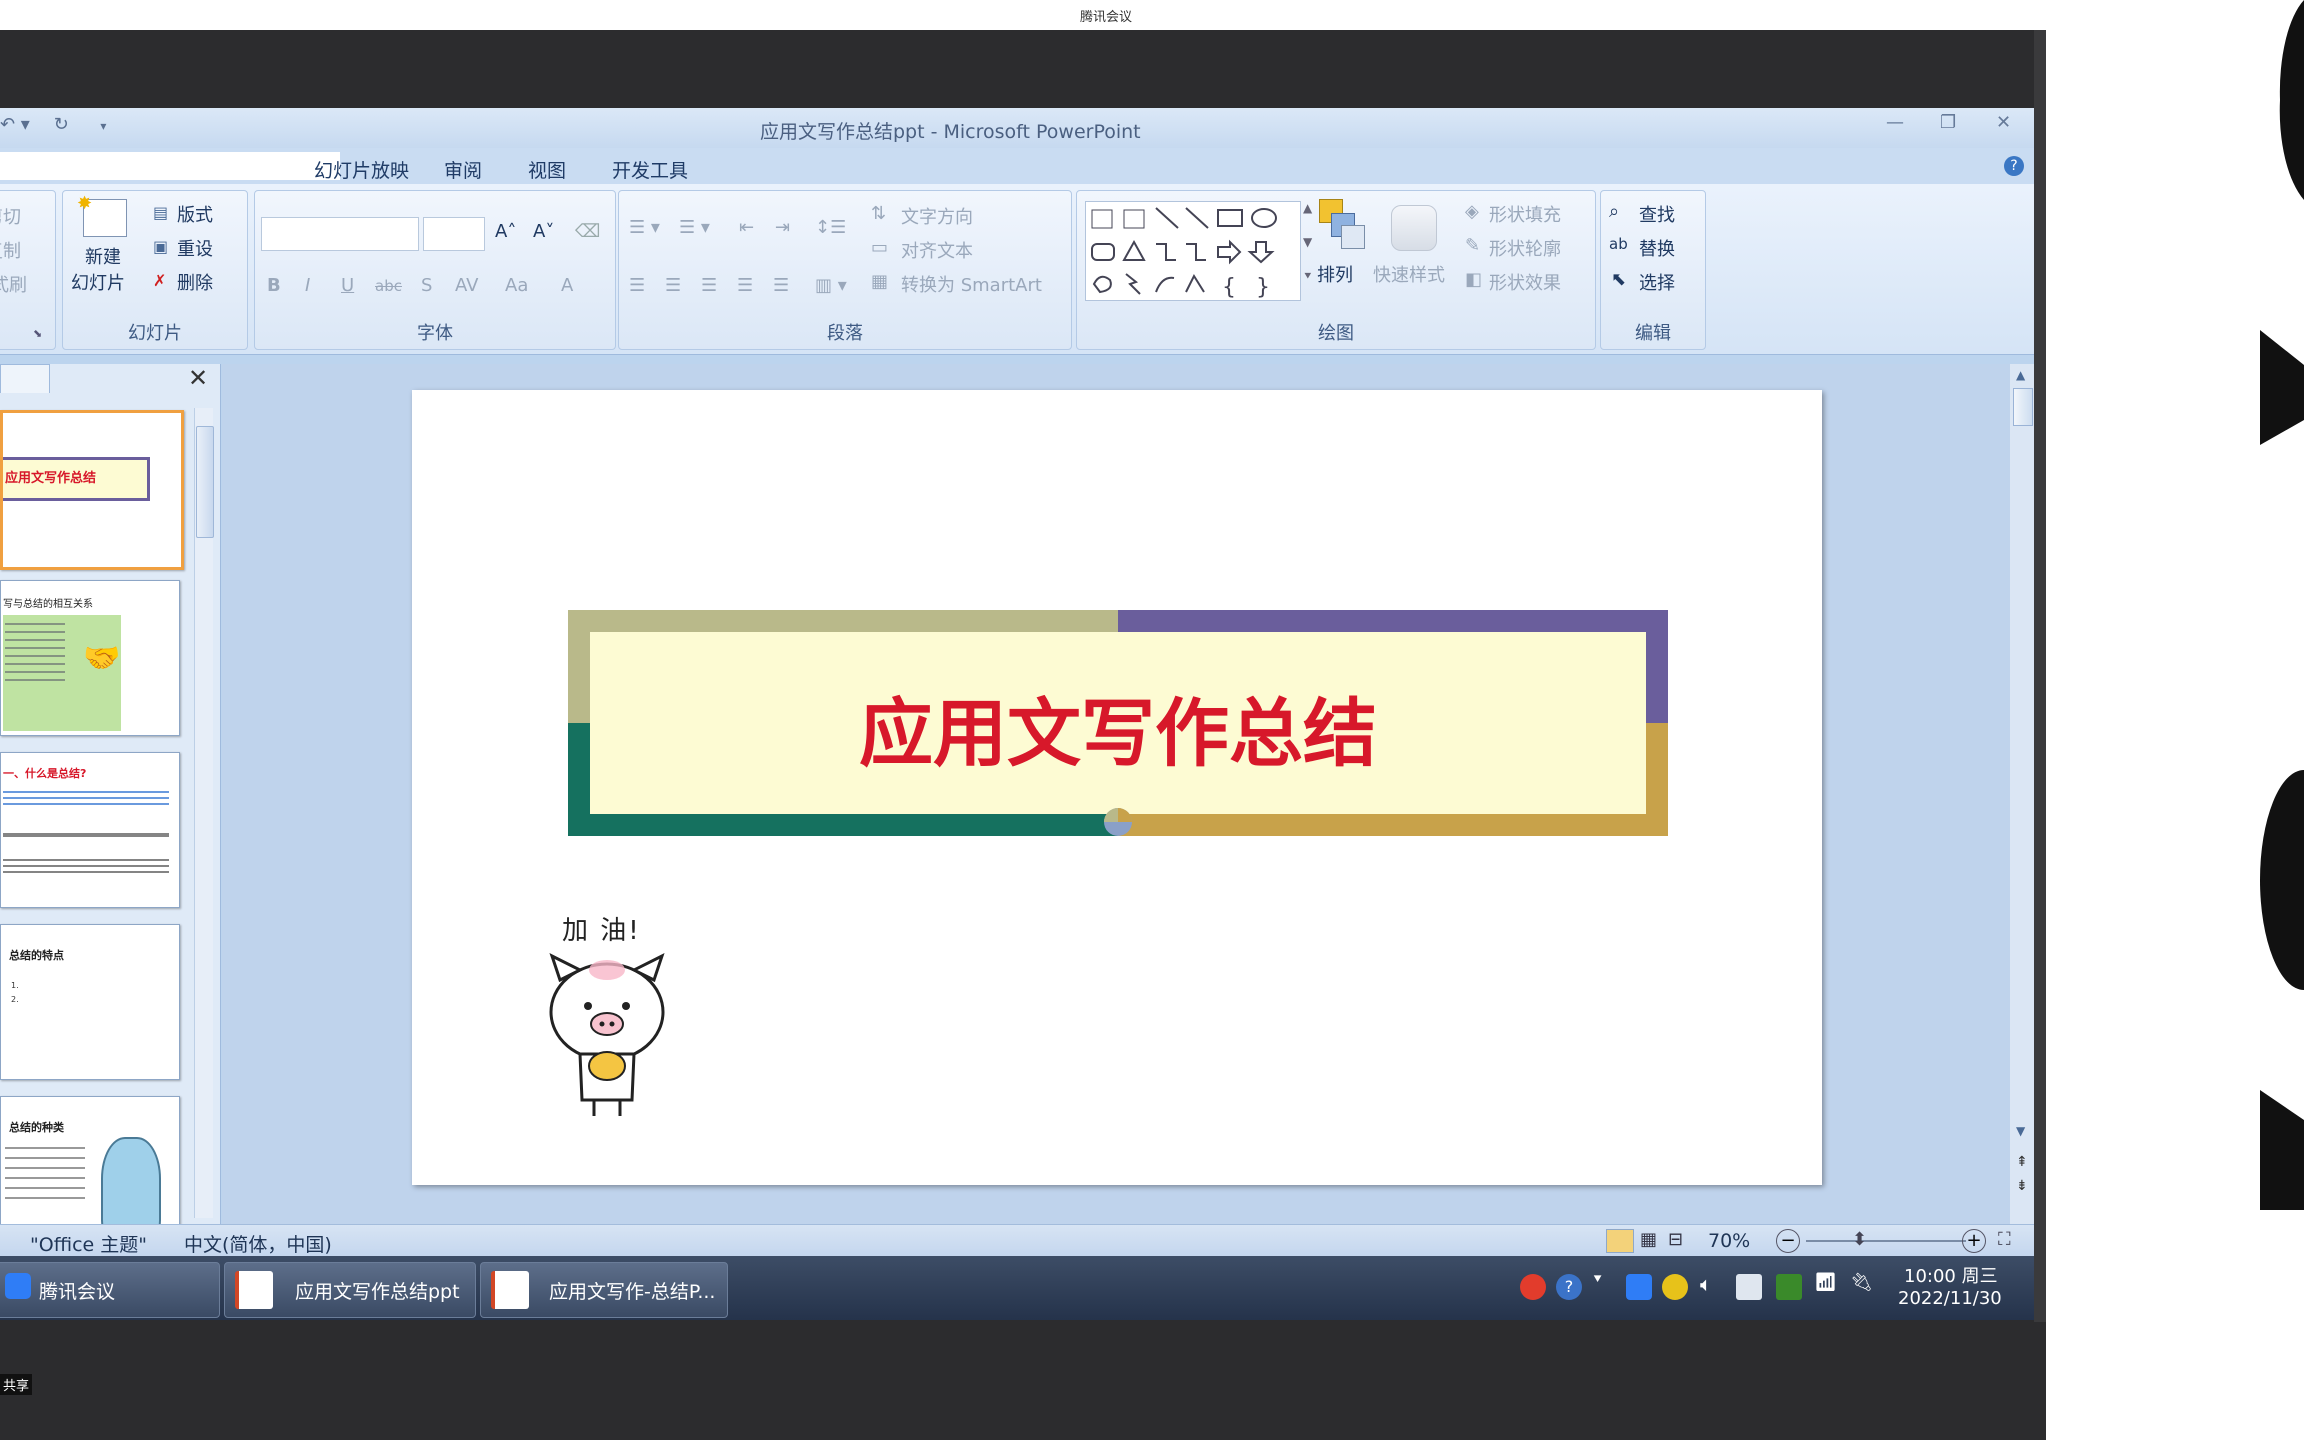  What do you see at coordinates (350, 1290) in the screenshot?
I see `taskbar-item-ppt: 应用文写作总结ppt` at bounding box center [350, 1290].